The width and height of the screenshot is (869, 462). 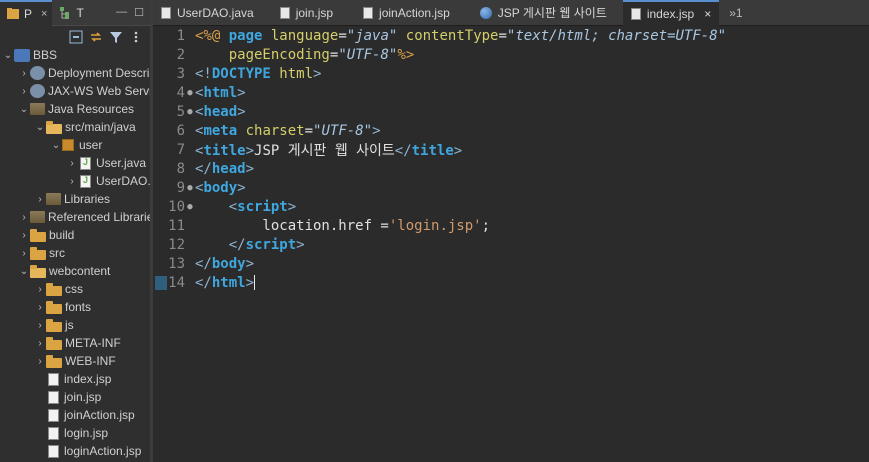 What do you see at coordinates (75, 307) in the screenshot?
I see `tree-item: › fonts` at bounding box center [75, 307].